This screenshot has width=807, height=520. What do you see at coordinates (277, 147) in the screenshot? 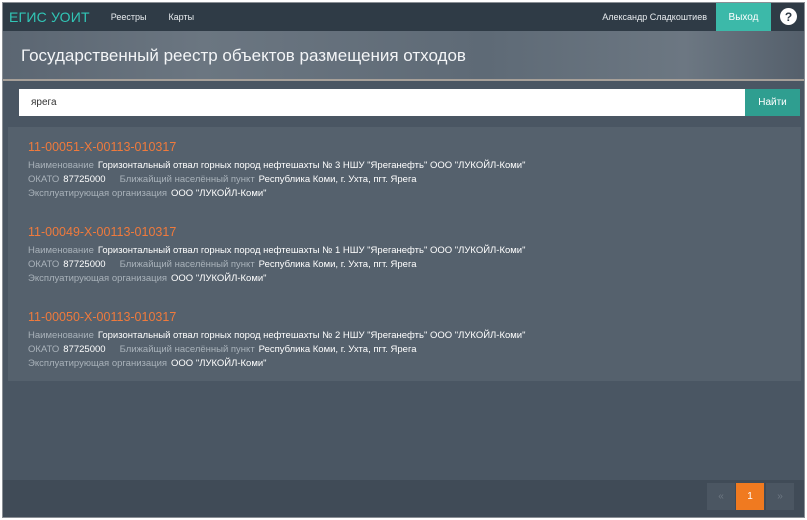
I see `result-id-link: 11-00051-Х-00113-010317` at bounding box center [277, 147].